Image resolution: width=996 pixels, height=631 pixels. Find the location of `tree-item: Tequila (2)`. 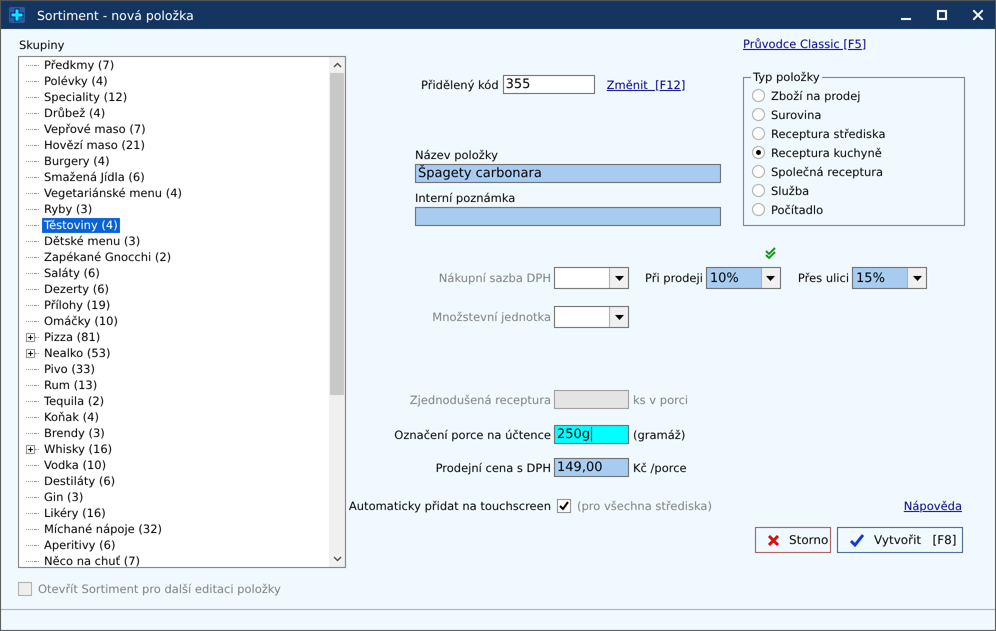

tree-item: Tequila (2) is located at coordinates (74, 401).